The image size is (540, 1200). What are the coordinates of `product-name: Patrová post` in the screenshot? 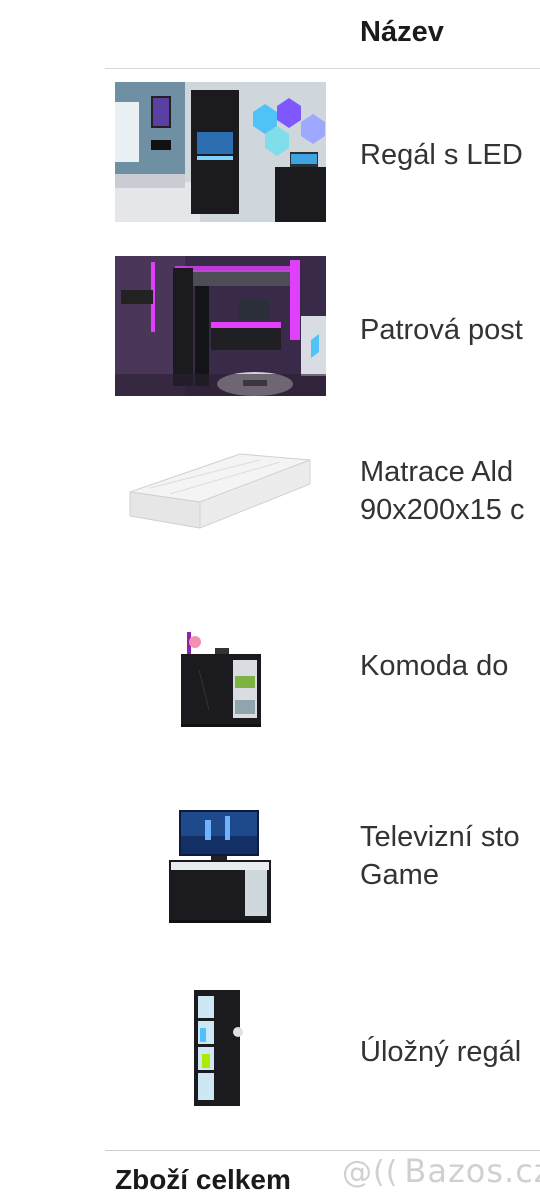 It's located at (441, 330).